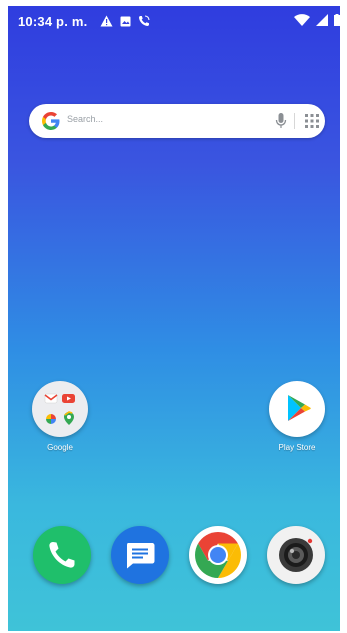 This screenshot has width=347, height=633. What do you see at coordinates (62, 555) in the screenshot?
I see `phone-app-icon` at bounding box center [62, 555].